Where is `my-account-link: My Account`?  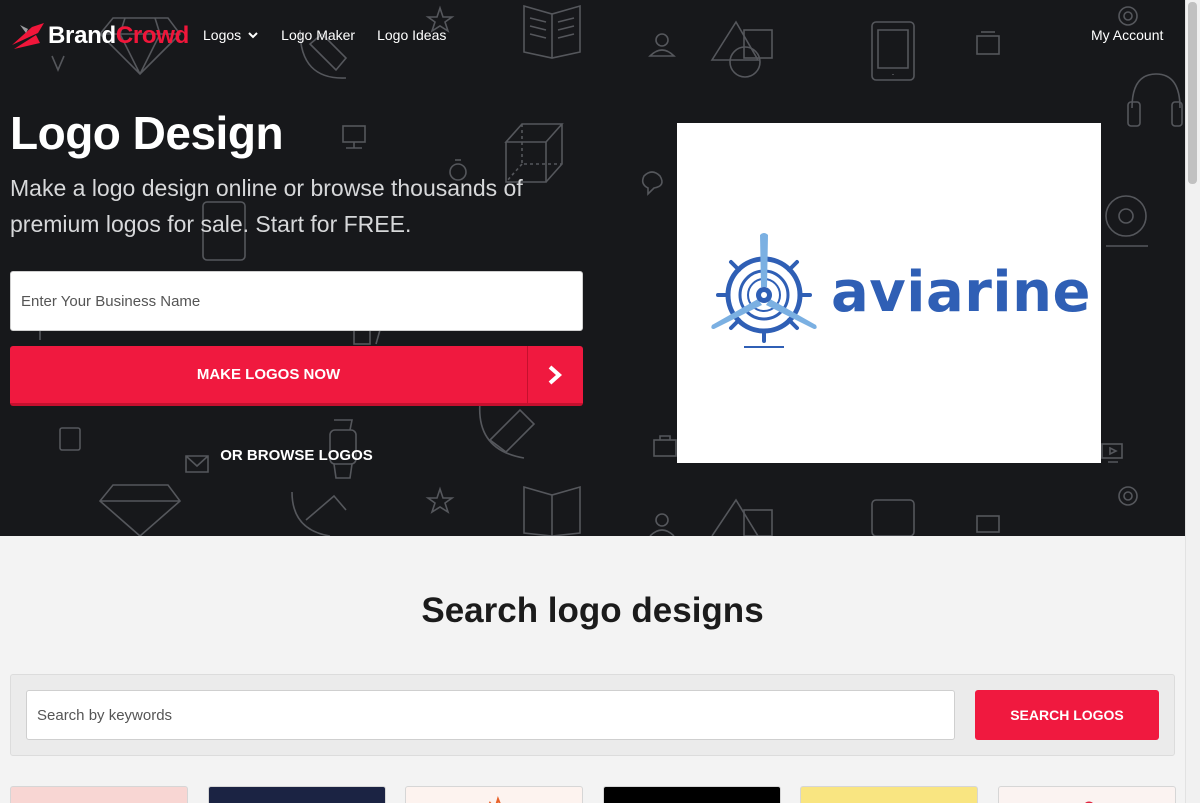 my-account-link: My Account is located at coordinates (1127, 35).